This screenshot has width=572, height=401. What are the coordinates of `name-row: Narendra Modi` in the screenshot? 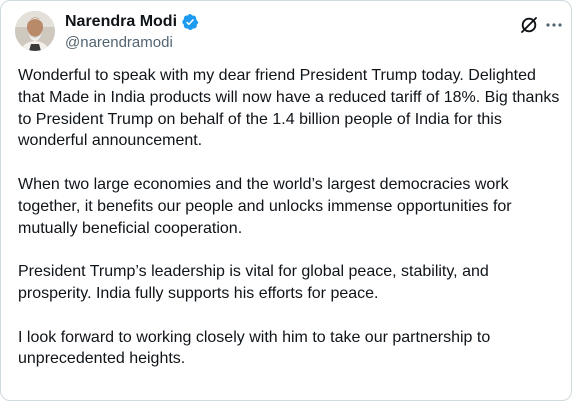 It's located at (132, 22).